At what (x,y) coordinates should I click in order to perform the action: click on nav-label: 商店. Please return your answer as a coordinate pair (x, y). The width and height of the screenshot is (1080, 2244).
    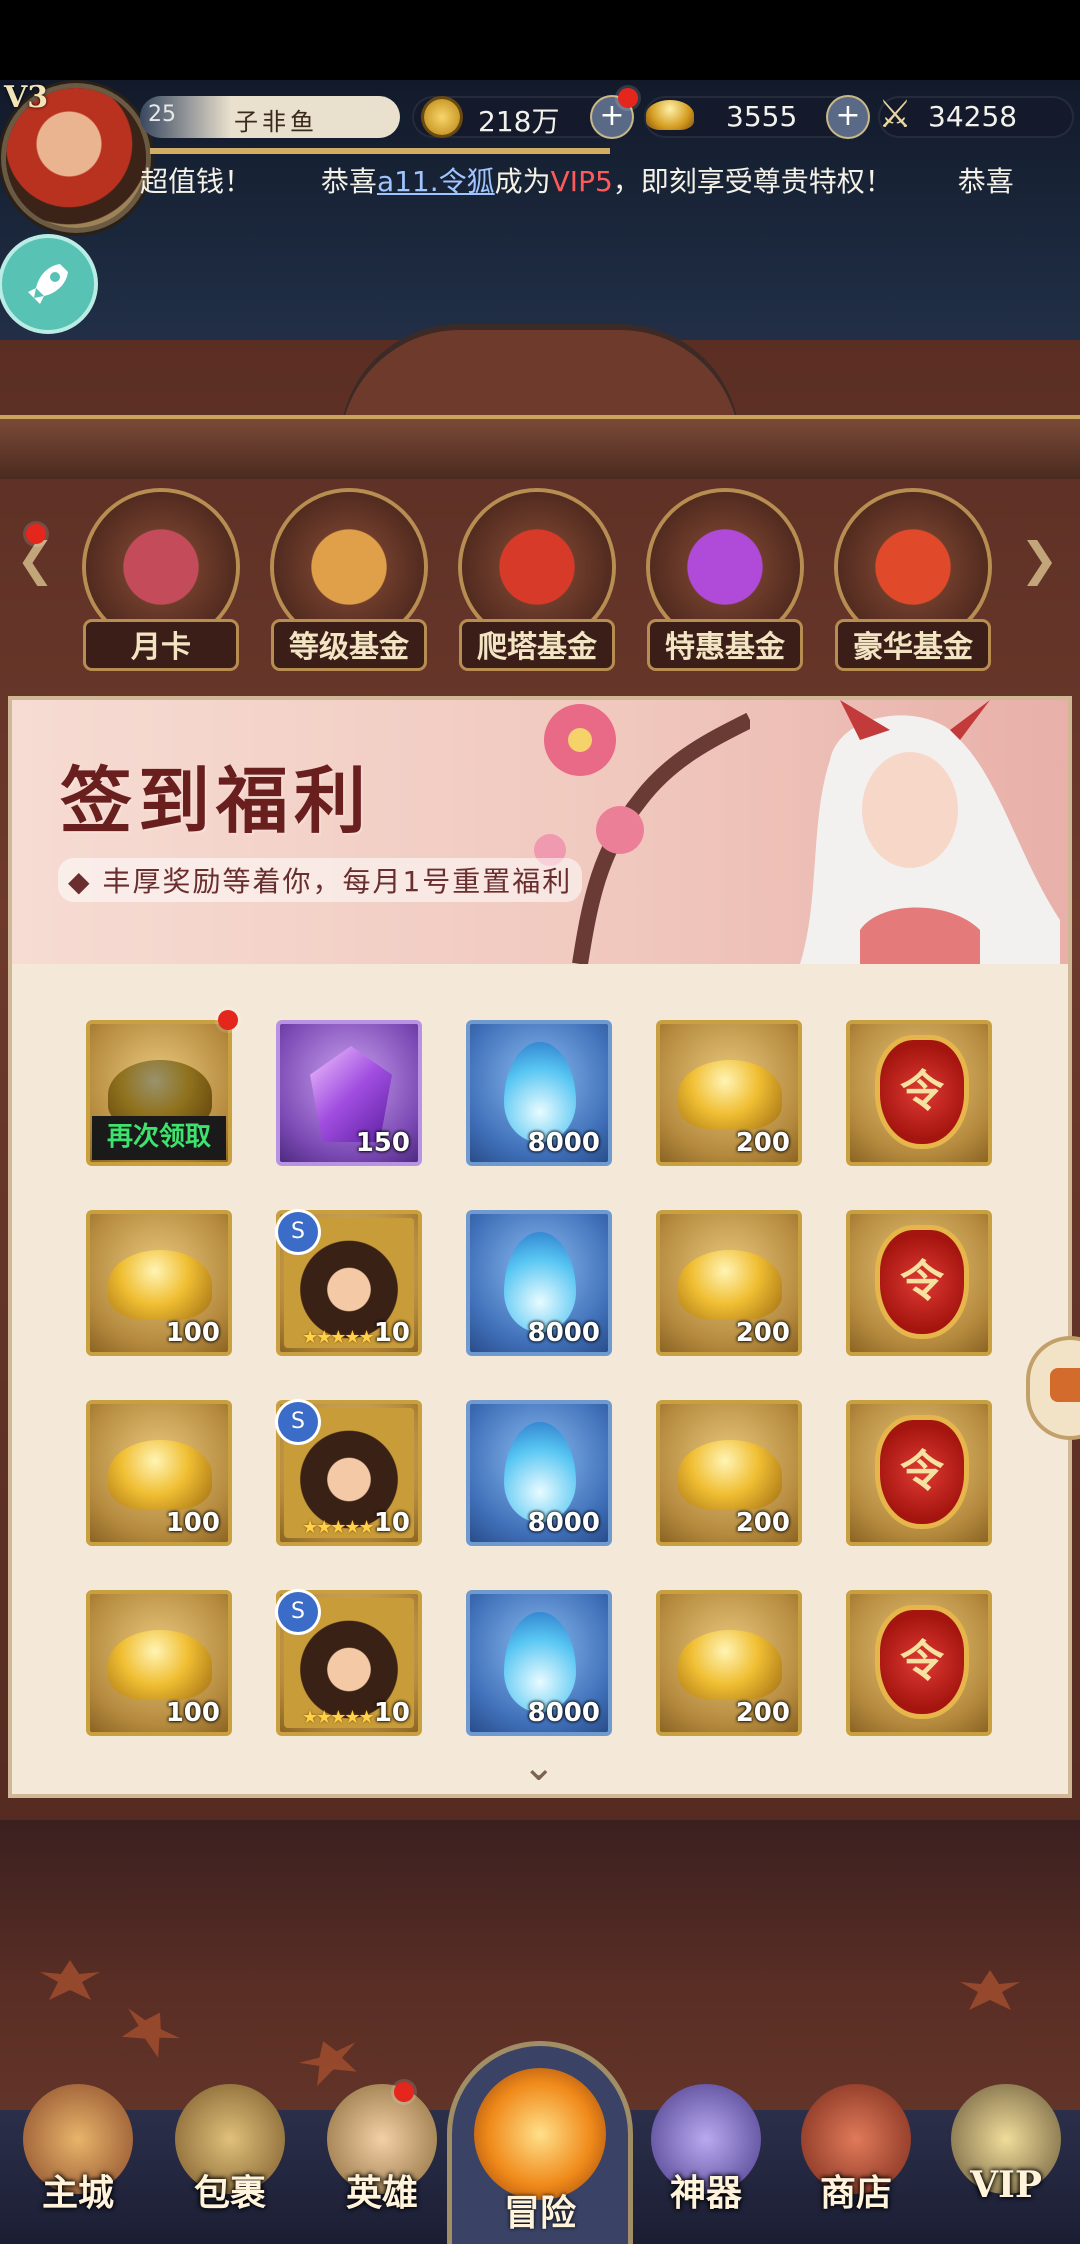
    Looking at the image, I should click on (855, 2193).